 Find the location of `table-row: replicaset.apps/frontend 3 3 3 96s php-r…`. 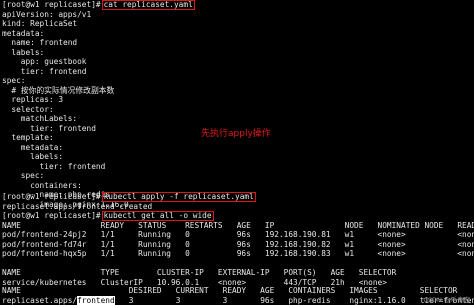

table-row: replicaset.apps/frontend 3 3 3 96s php-r… is located at coordinates (238, 300).